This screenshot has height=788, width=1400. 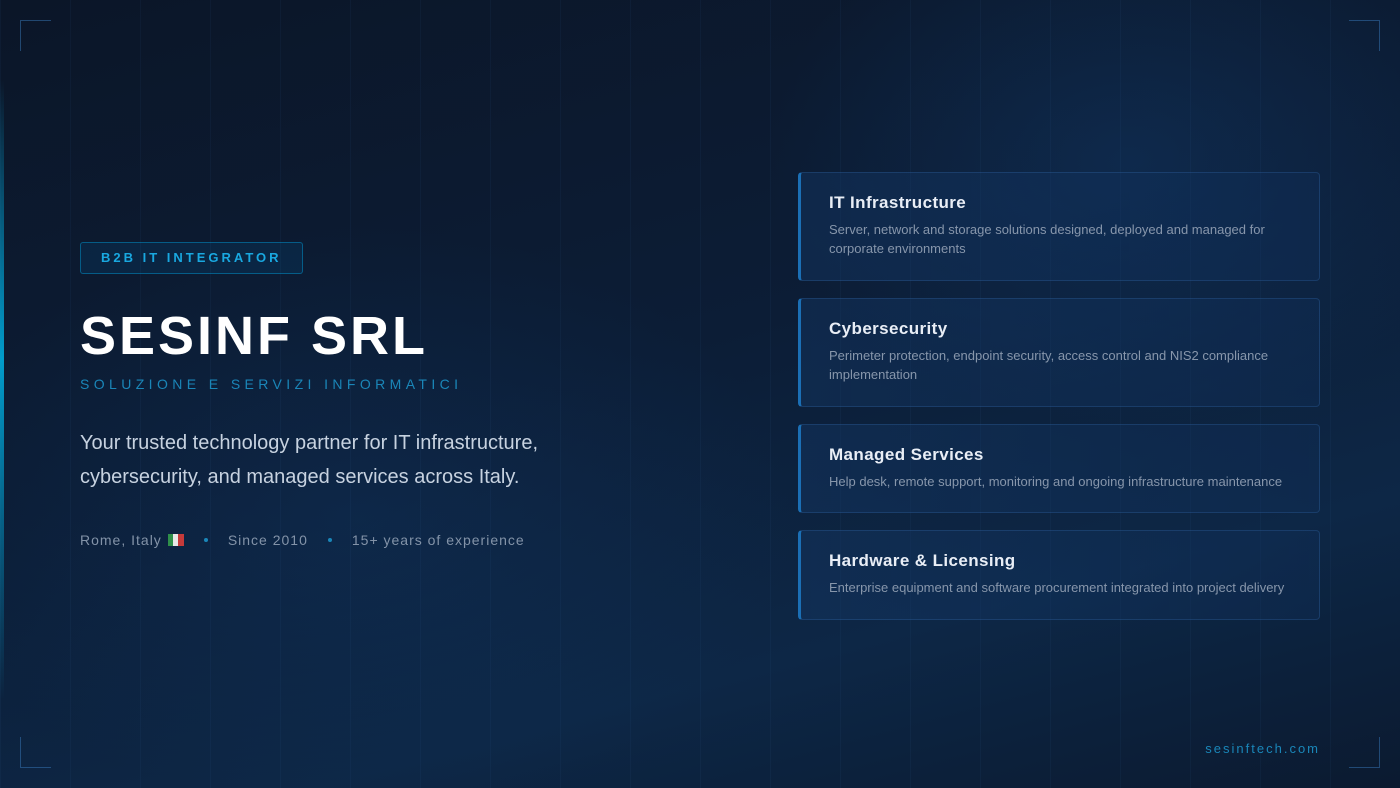 I want to click on since-text: Since 2010, so click(x=267, y=540).